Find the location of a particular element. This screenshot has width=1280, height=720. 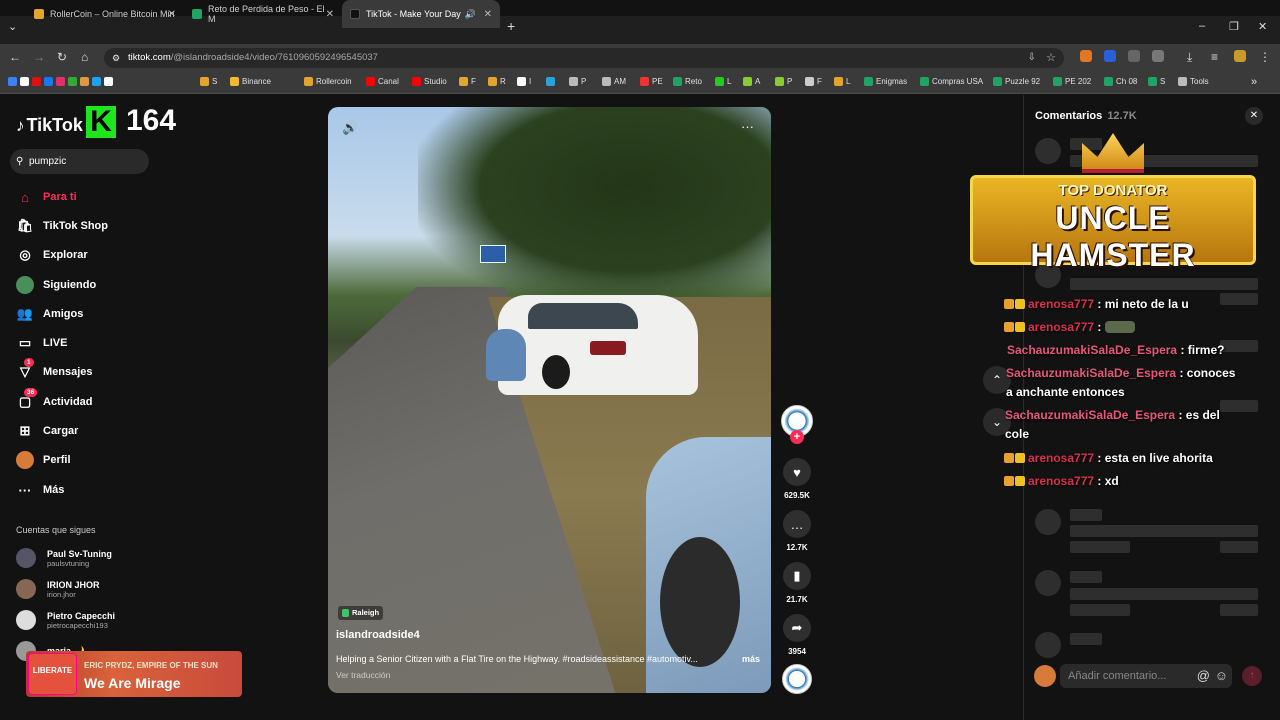

bookmark-binance: Binance is located at coordinates (250, 81).